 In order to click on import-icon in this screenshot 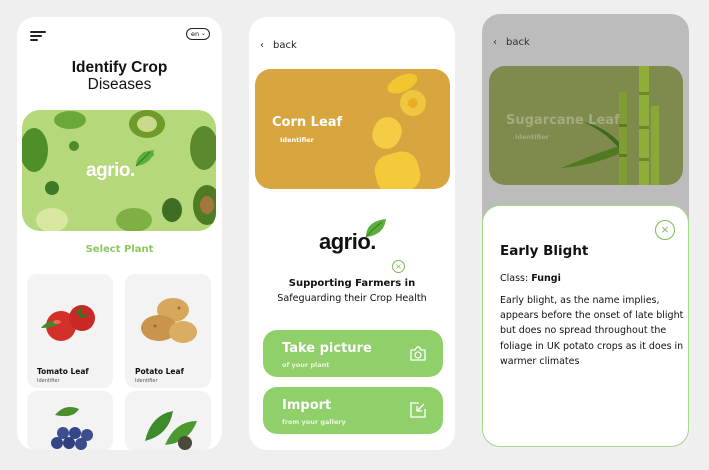, I will do `click(418, 410)`.